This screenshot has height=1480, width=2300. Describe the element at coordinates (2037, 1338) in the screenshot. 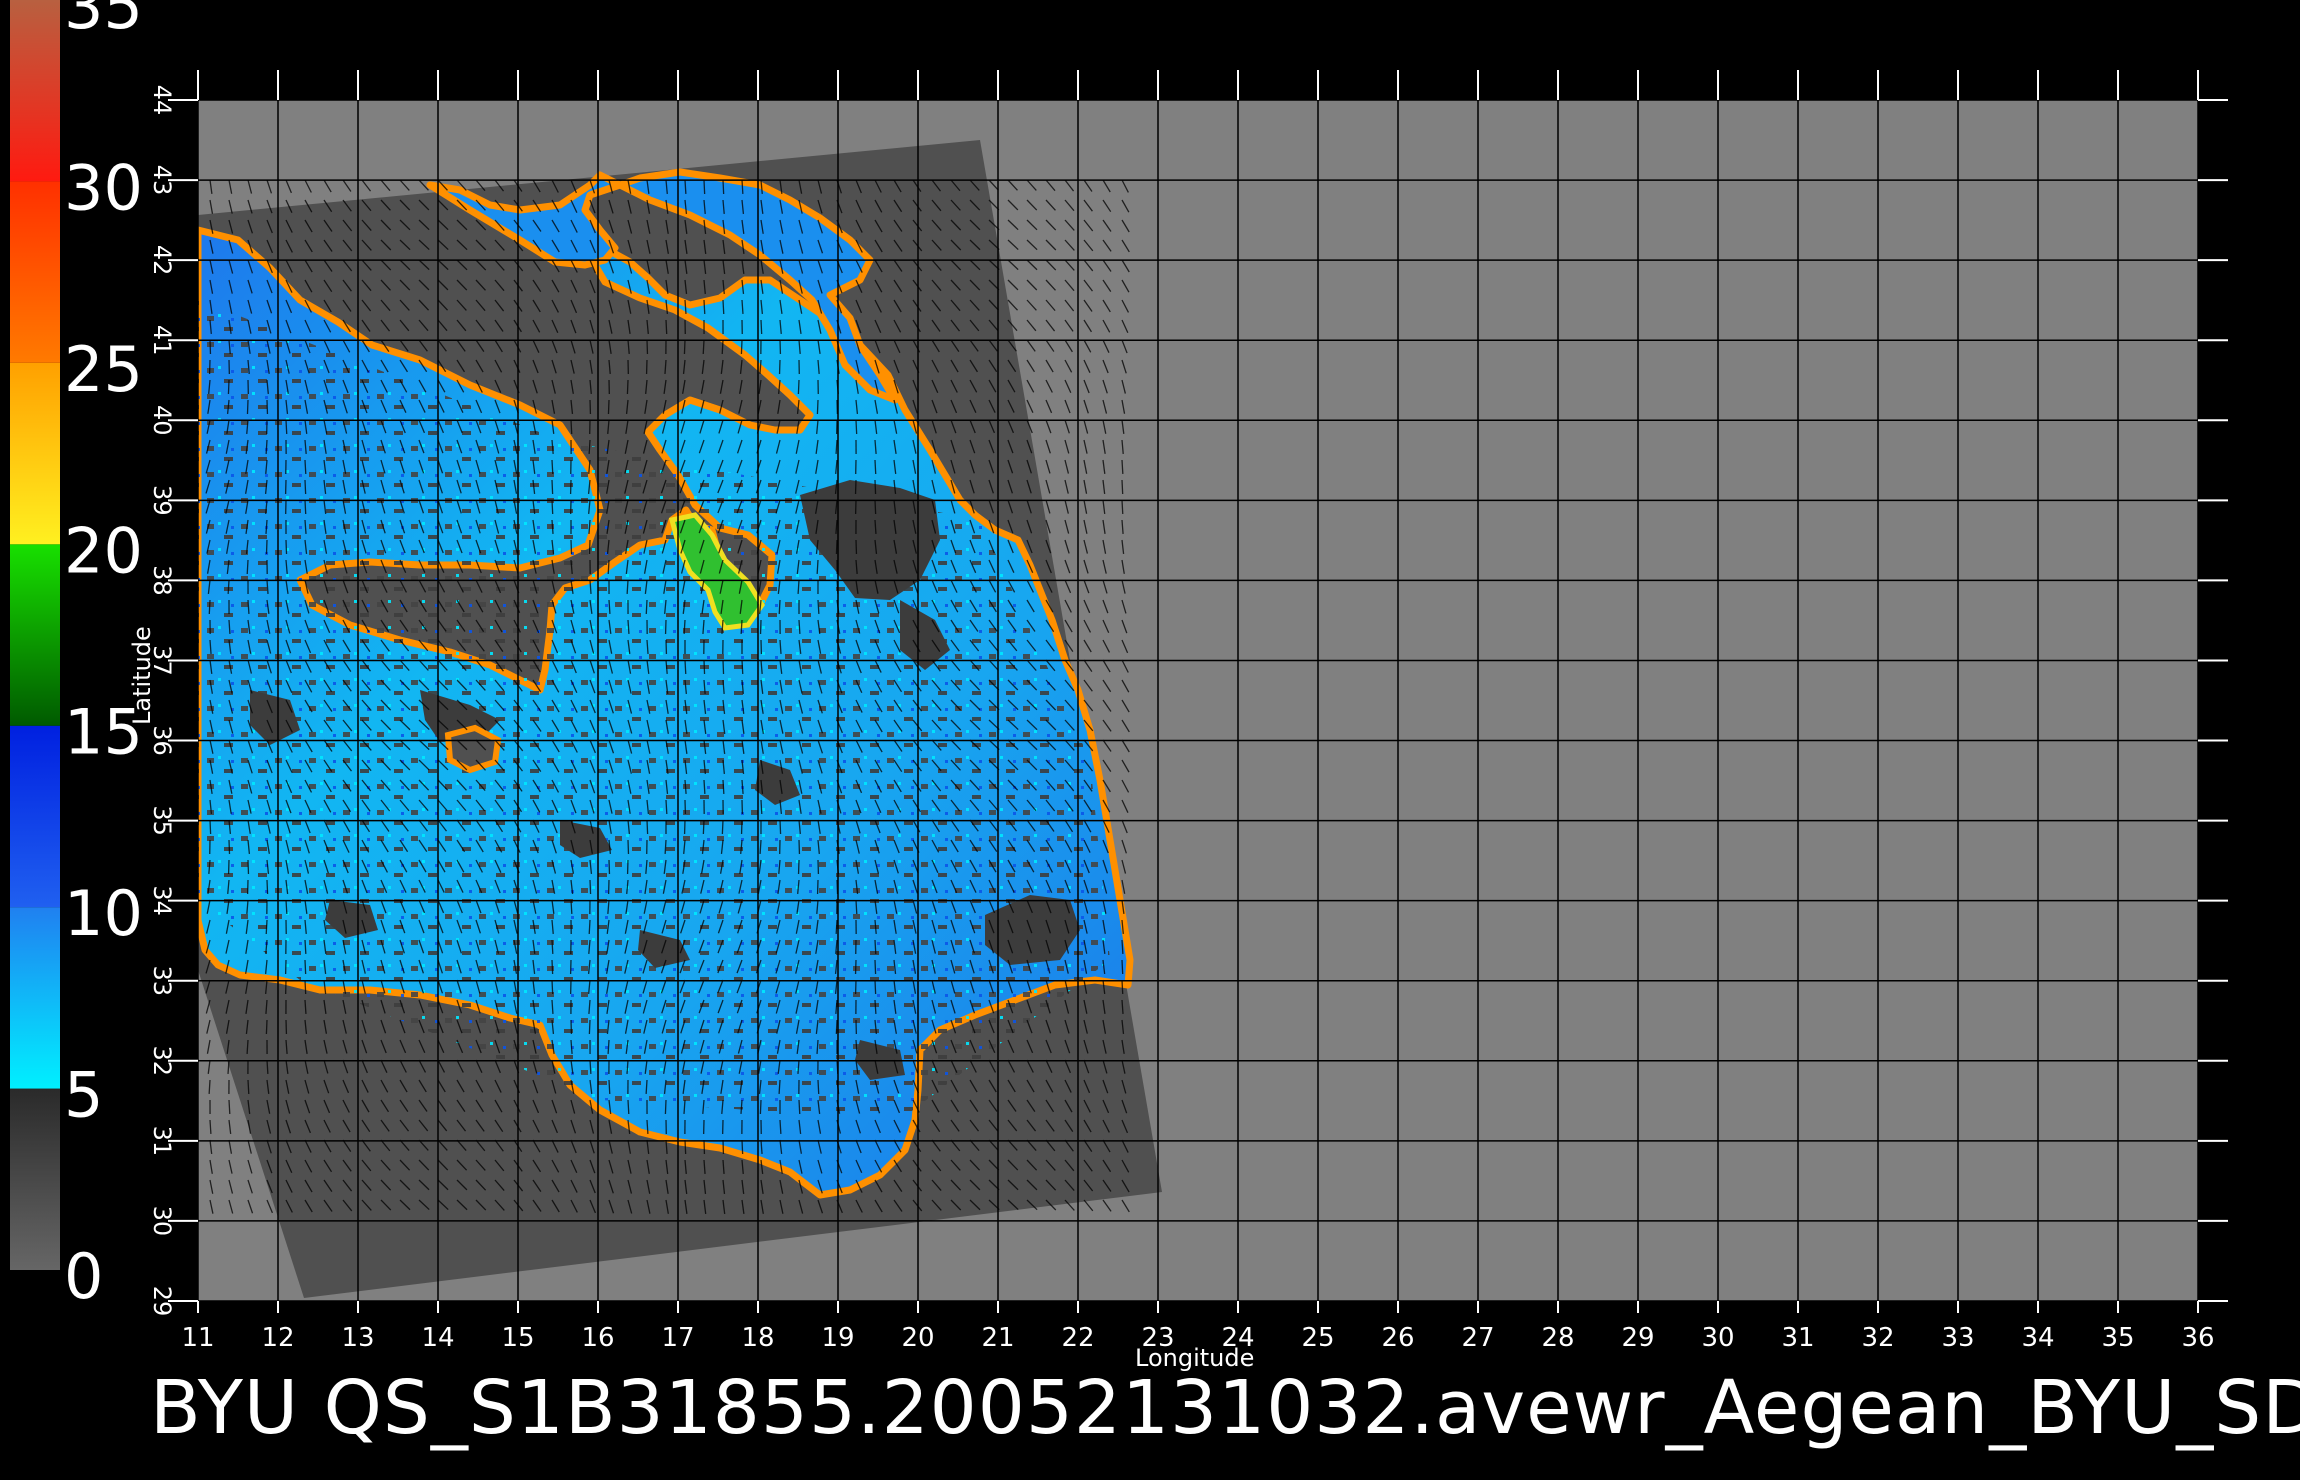

I see `x-tick-label: 34` at that location.